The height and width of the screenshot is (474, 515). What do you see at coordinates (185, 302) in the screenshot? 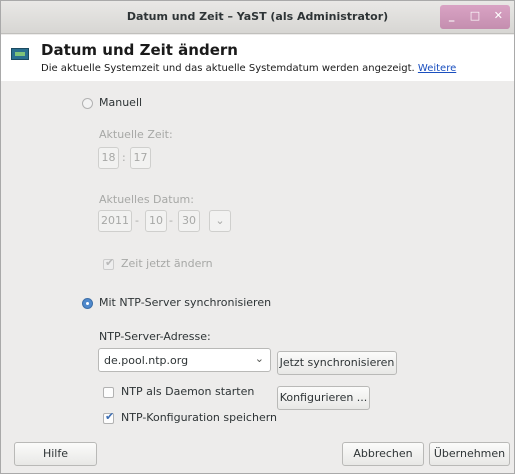
I see `ntp-radio-label: Mit NTP-Server synchronisieren` at bounding box center [185, 302].